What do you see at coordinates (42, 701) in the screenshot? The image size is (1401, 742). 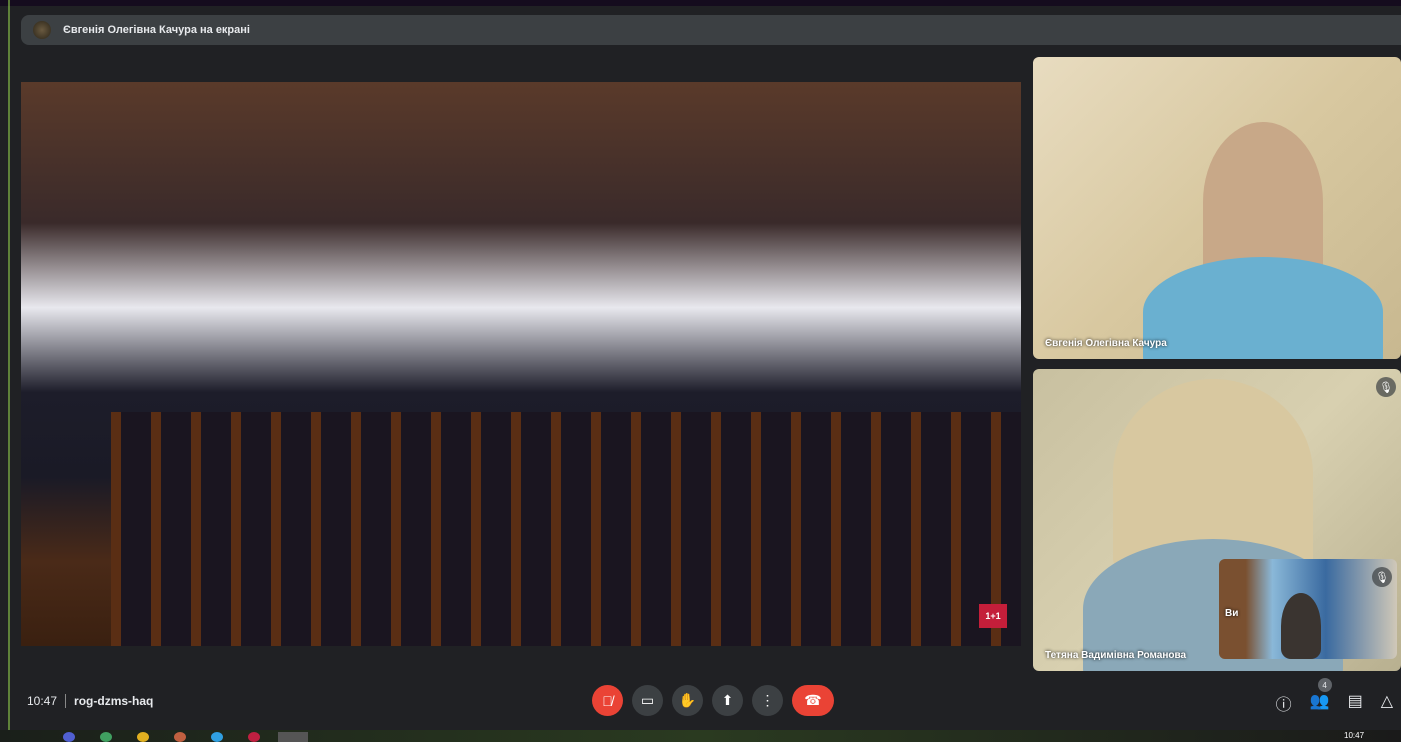 I see `current-time: 10:47` at bounding box center [42, 701].